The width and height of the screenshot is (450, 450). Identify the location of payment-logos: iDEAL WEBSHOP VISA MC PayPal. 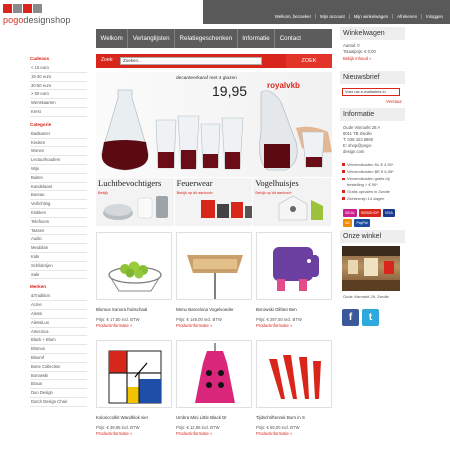
(372, 218).